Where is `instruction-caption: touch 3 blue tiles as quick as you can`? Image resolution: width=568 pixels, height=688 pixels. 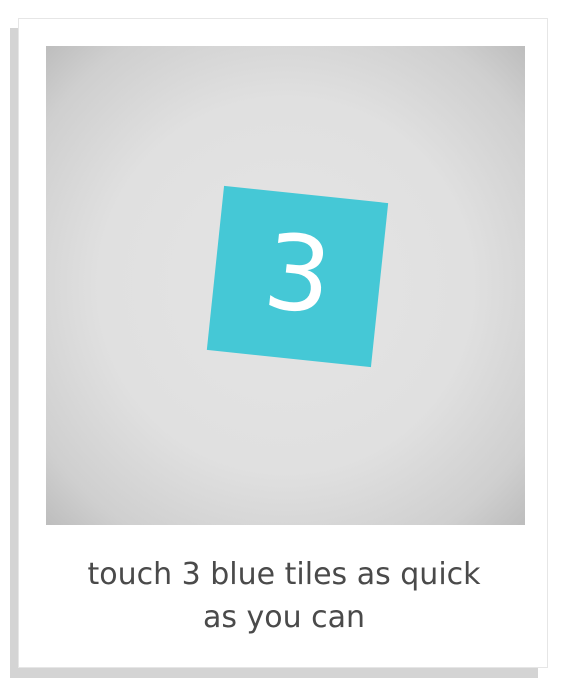 instruction-caption: touch 3 blue tiles as quick as you can is located at coordinates (284, 596).